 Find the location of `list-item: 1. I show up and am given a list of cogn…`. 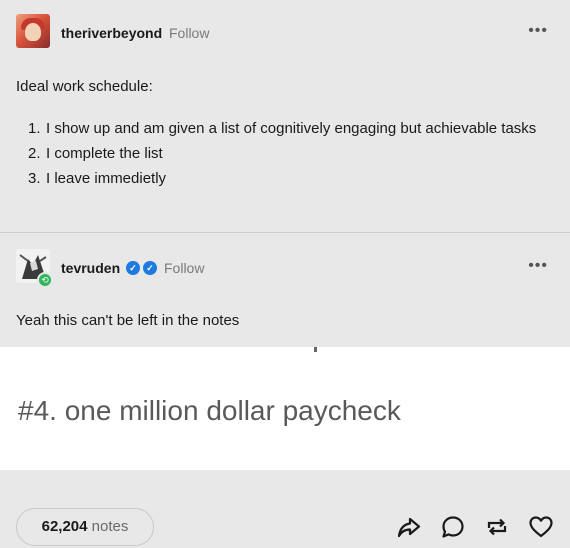

list-item: 1. I show up and am given a list of cogn… is located at coordinates (283, 128).